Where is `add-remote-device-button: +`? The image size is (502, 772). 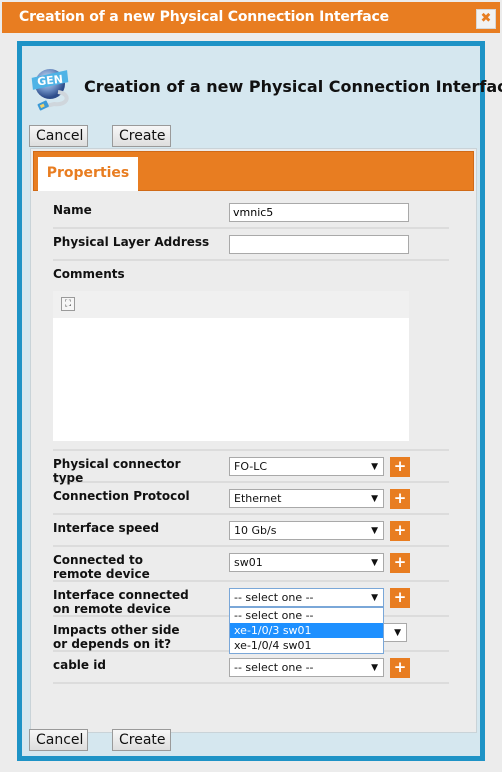
add-remote-device-button: + is located at coordinates (400, 563).